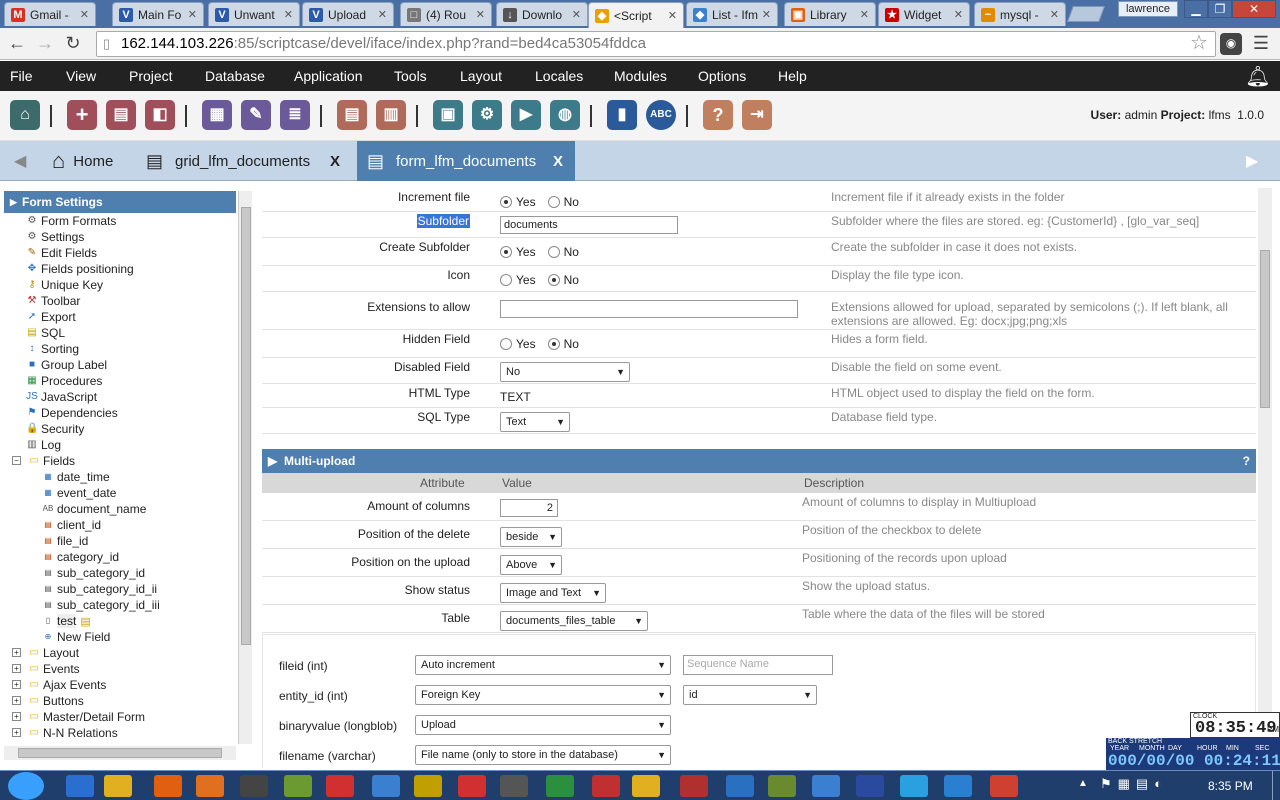 Image resolution: width=1280 pixels, height=800 pixels. Describe the element at coordinates (51, 461) in the screenshot. I see `tree-item-fields: ▭ Fields` at that location.